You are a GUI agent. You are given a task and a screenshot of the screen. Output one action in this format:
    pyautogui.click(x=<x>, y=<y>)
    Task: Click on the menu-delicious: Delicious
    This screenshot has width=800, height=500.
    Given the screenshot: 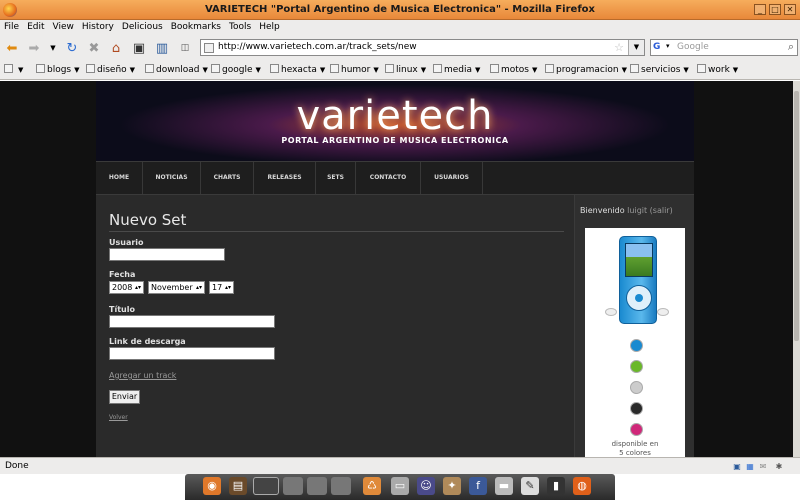 What is the action you would take?
    pyautogui.click(x=142, y=27)
    